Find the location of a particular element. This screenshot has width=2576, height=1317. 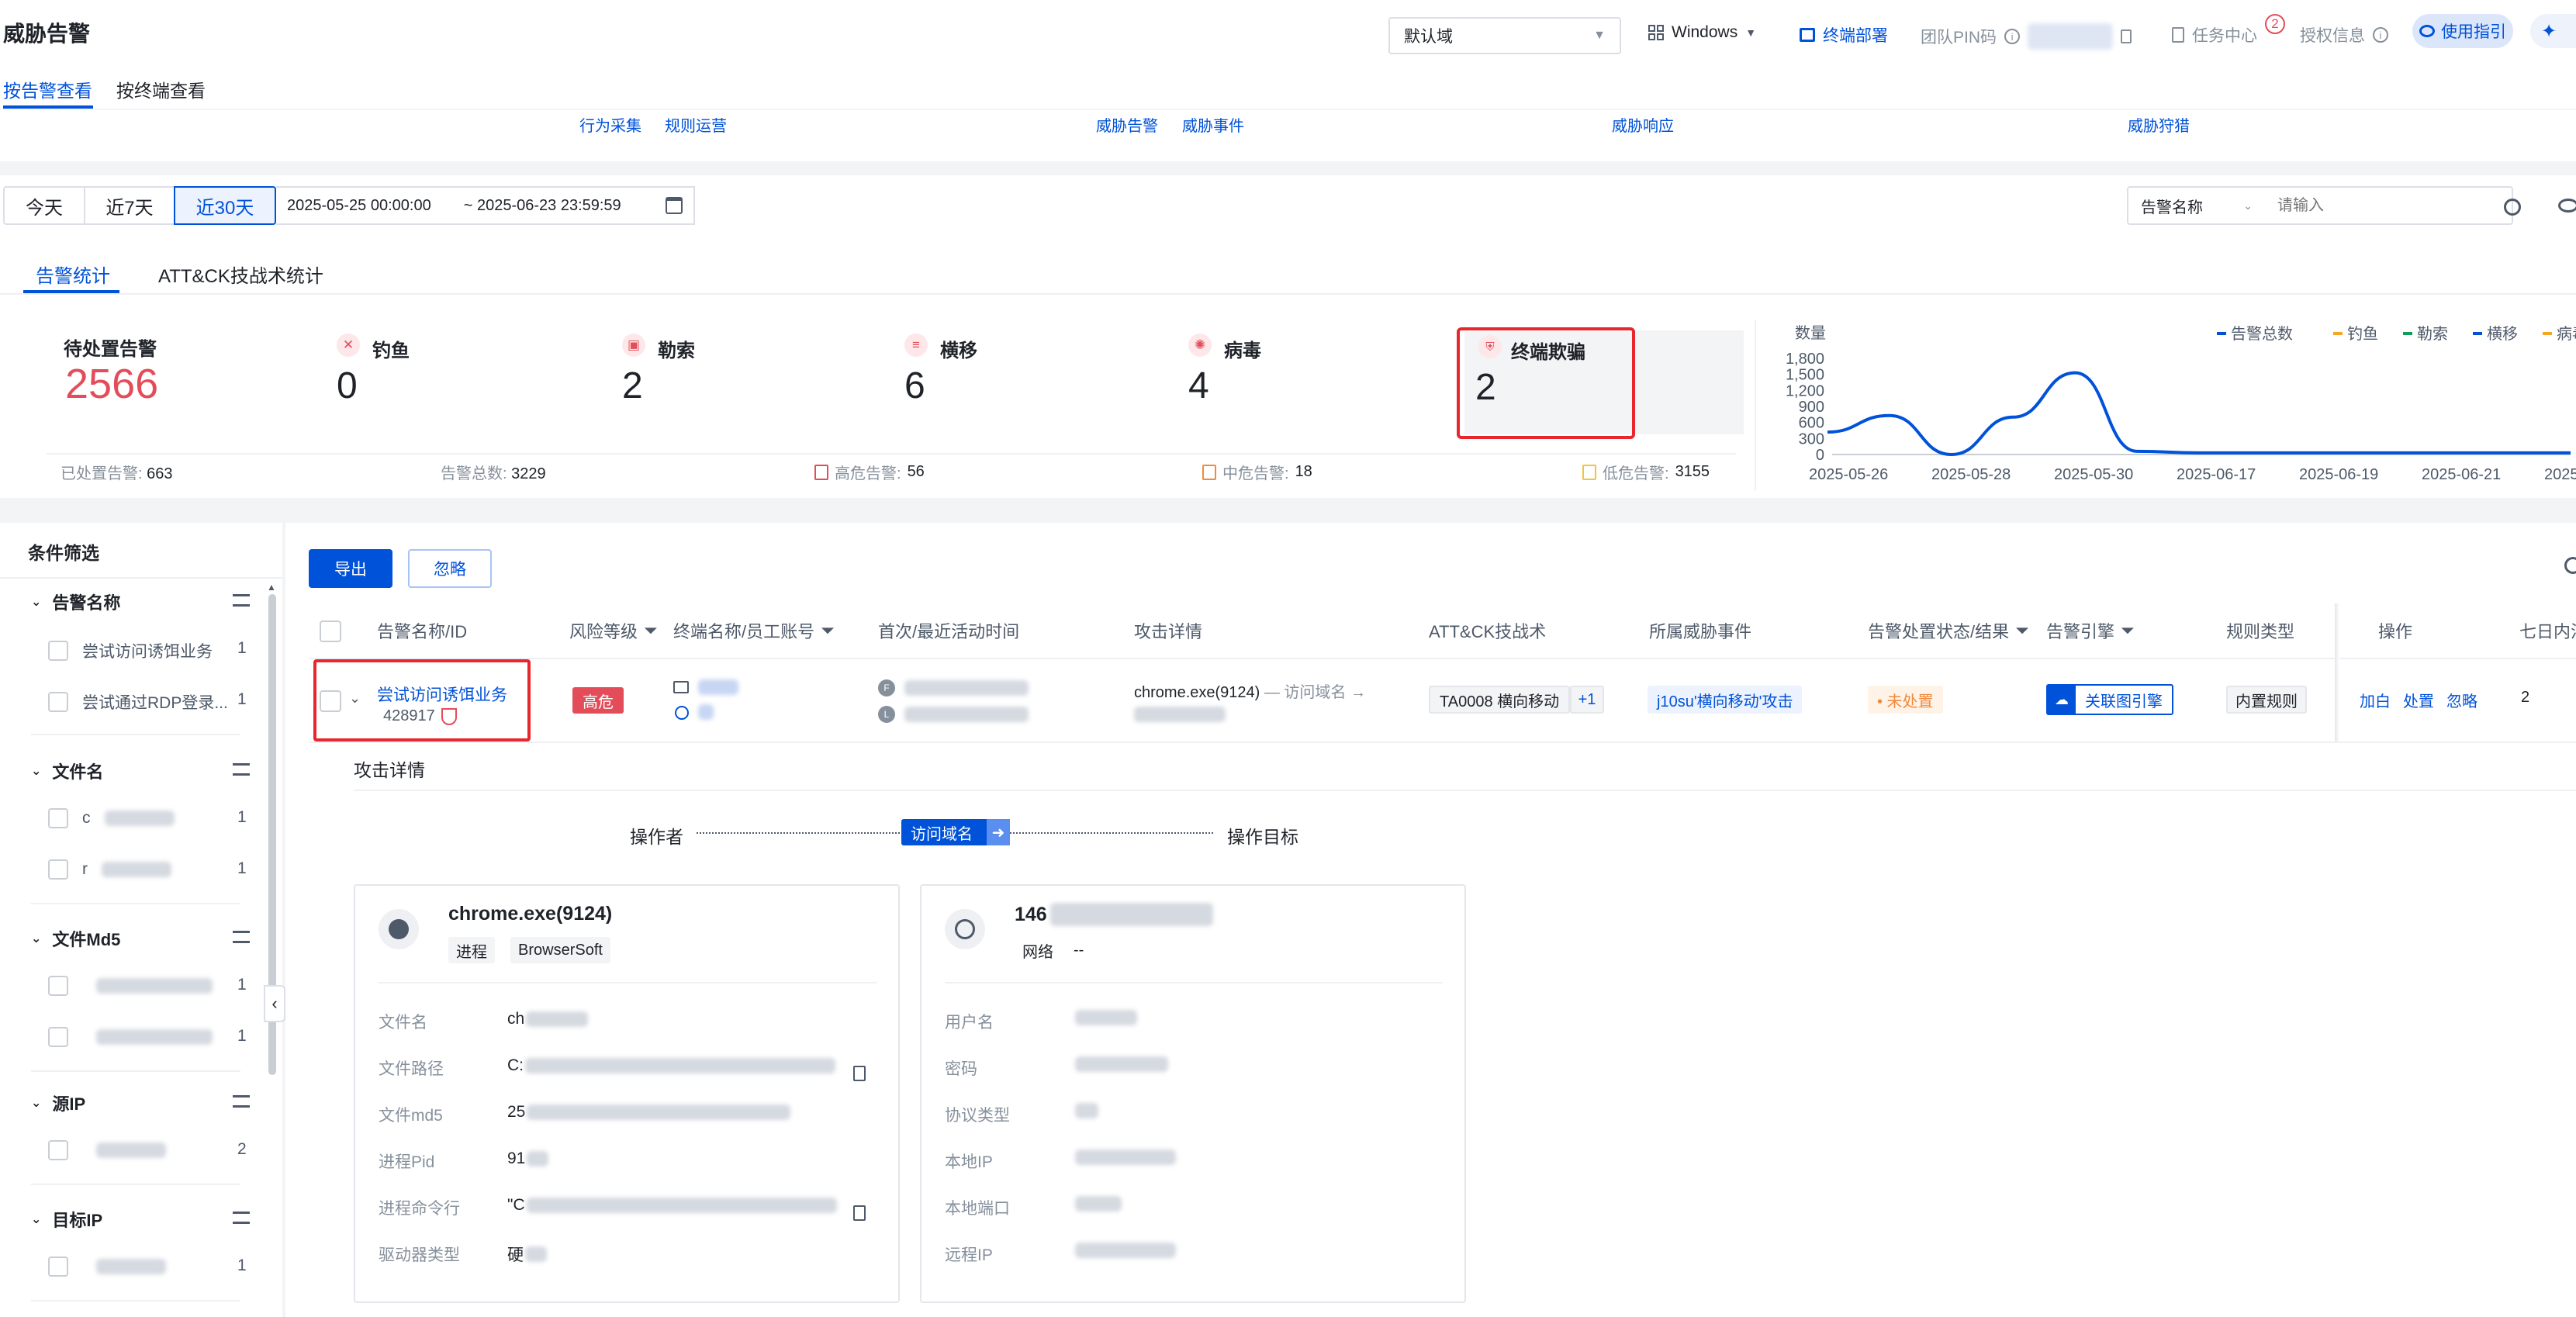

filter-section-title: ⌄ 文件名 is located at coordinates (67, 771).